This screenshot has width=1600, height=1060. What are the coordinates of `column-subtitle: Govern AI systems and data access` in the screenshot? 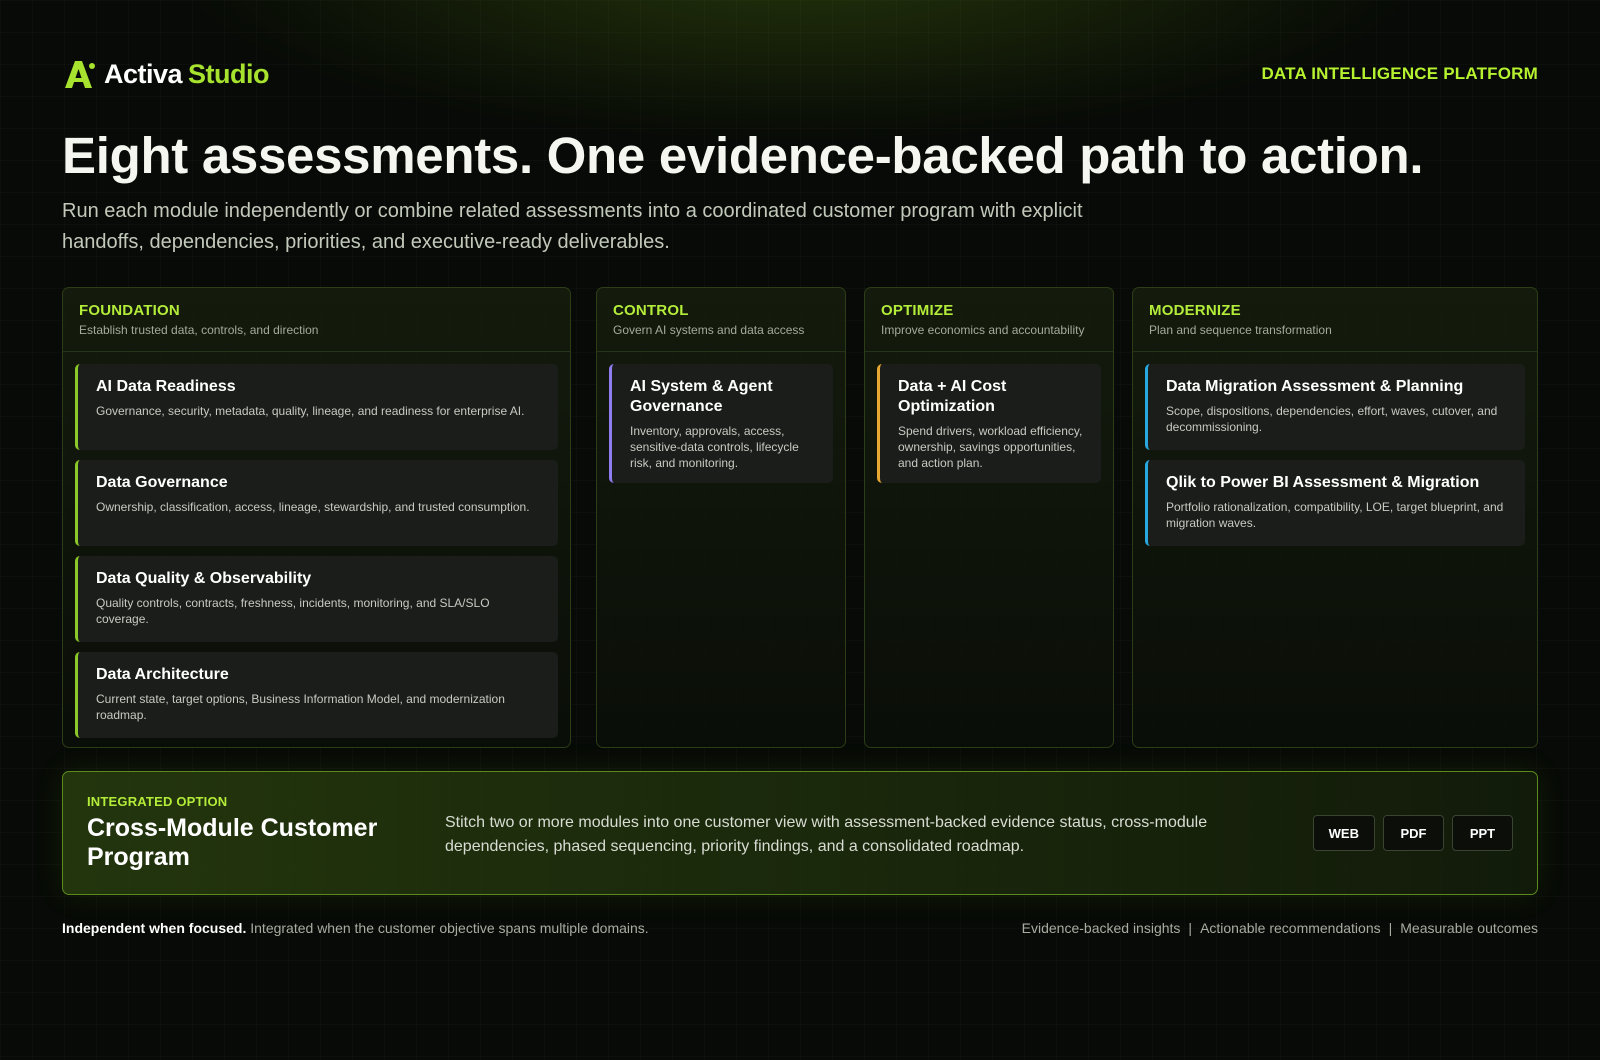 It's located at (709, 330).